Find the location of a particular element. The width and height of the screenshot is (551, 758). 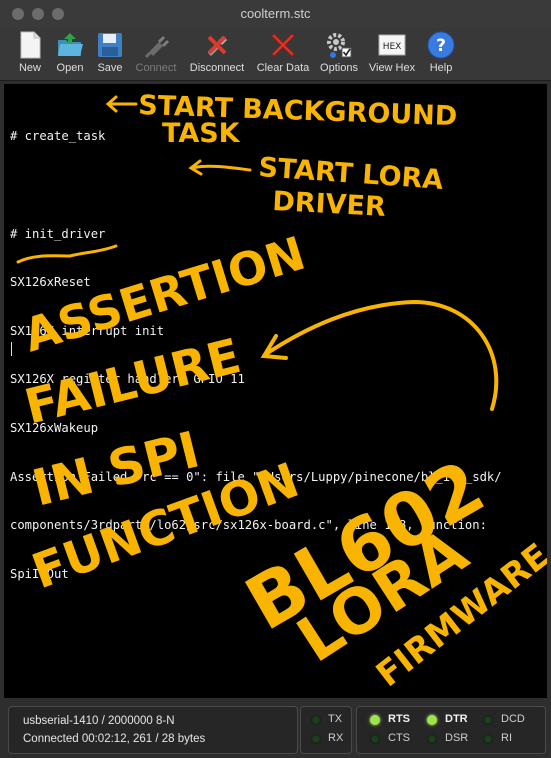

new-button: New is located at coordinates (30, 54).